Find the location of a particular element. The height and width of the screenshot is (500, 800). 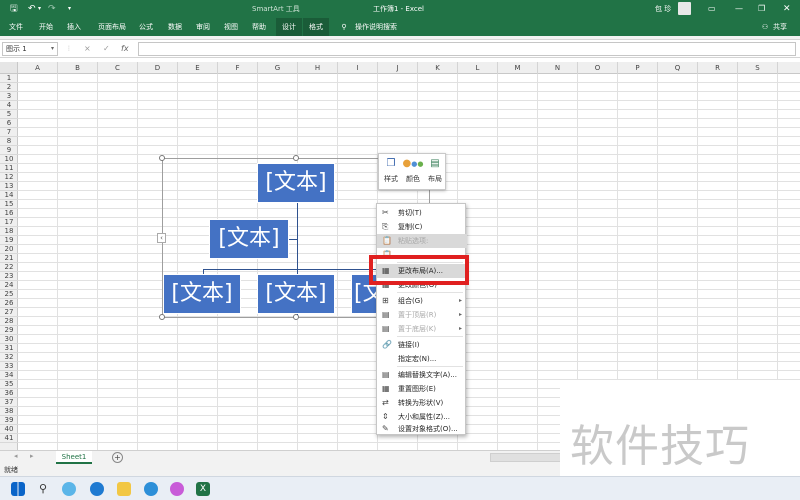

row-header: 31 is located at coordinates (9, 348).